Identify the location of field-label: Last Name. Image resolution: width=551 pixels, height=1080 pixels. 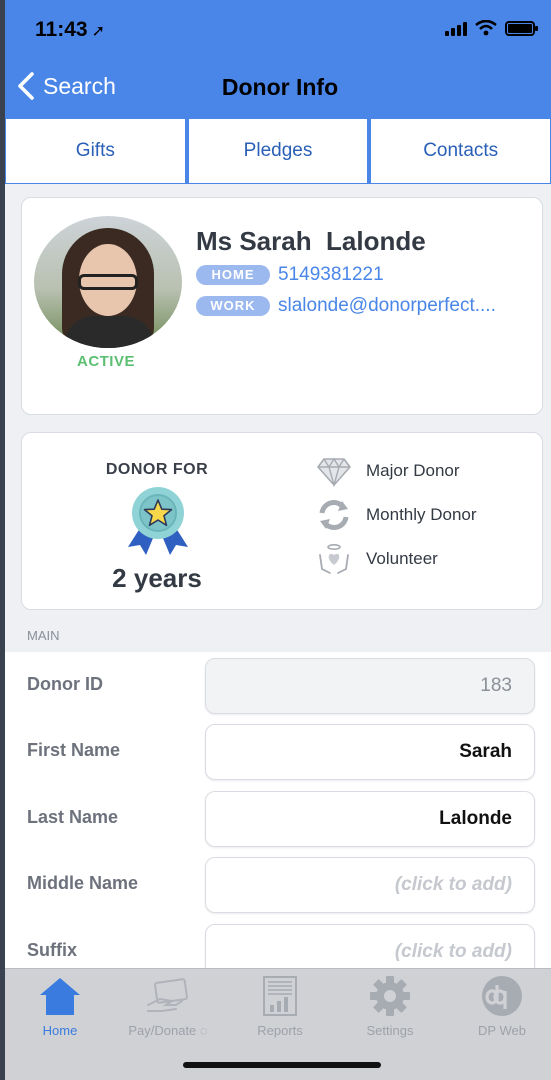
(73, 817).